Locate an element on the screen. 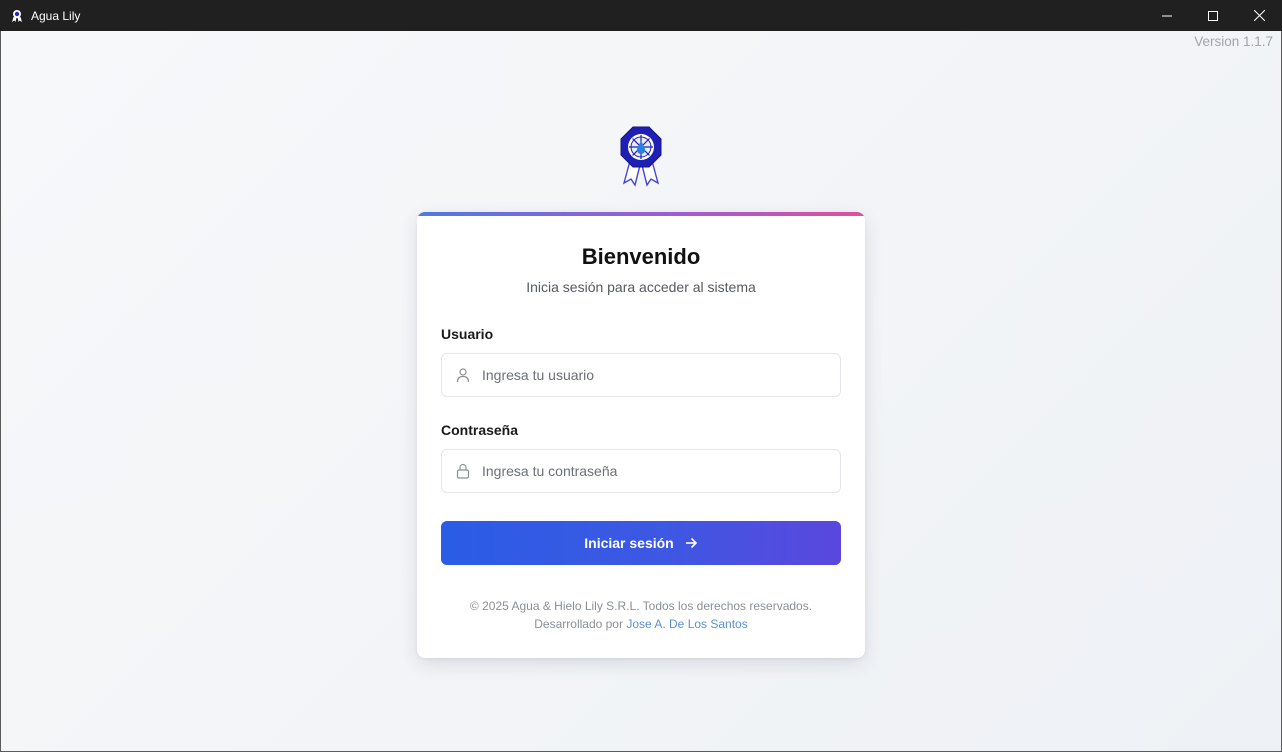 This screenshot has width=1282, height=752. developer-link: Jose A. De Los Santos is located at coordinates (686, 624).